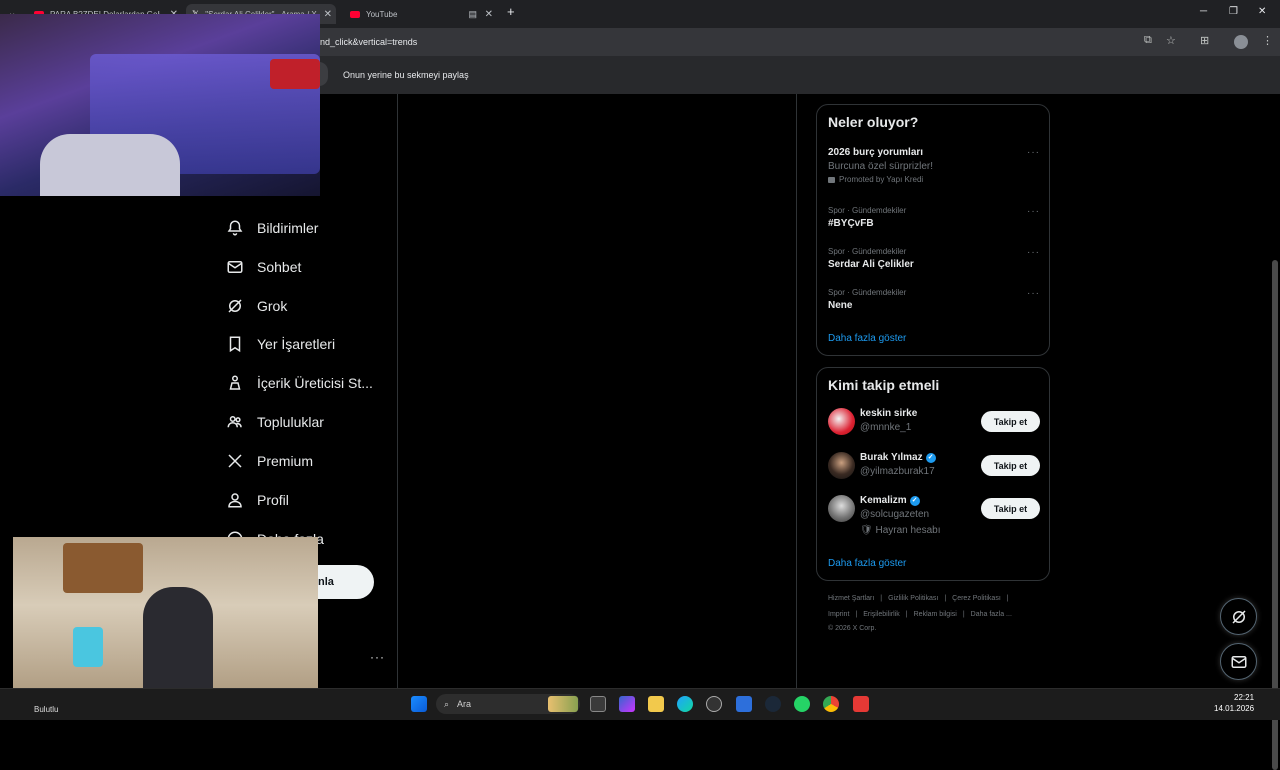 Image resolution: width=1280 pixels, height=770 pixels. What do you see at coordinates (1171, 40) in the screenshot?
I see `bookmark-star-icon: ☆` at bounding box center [1171, 40].